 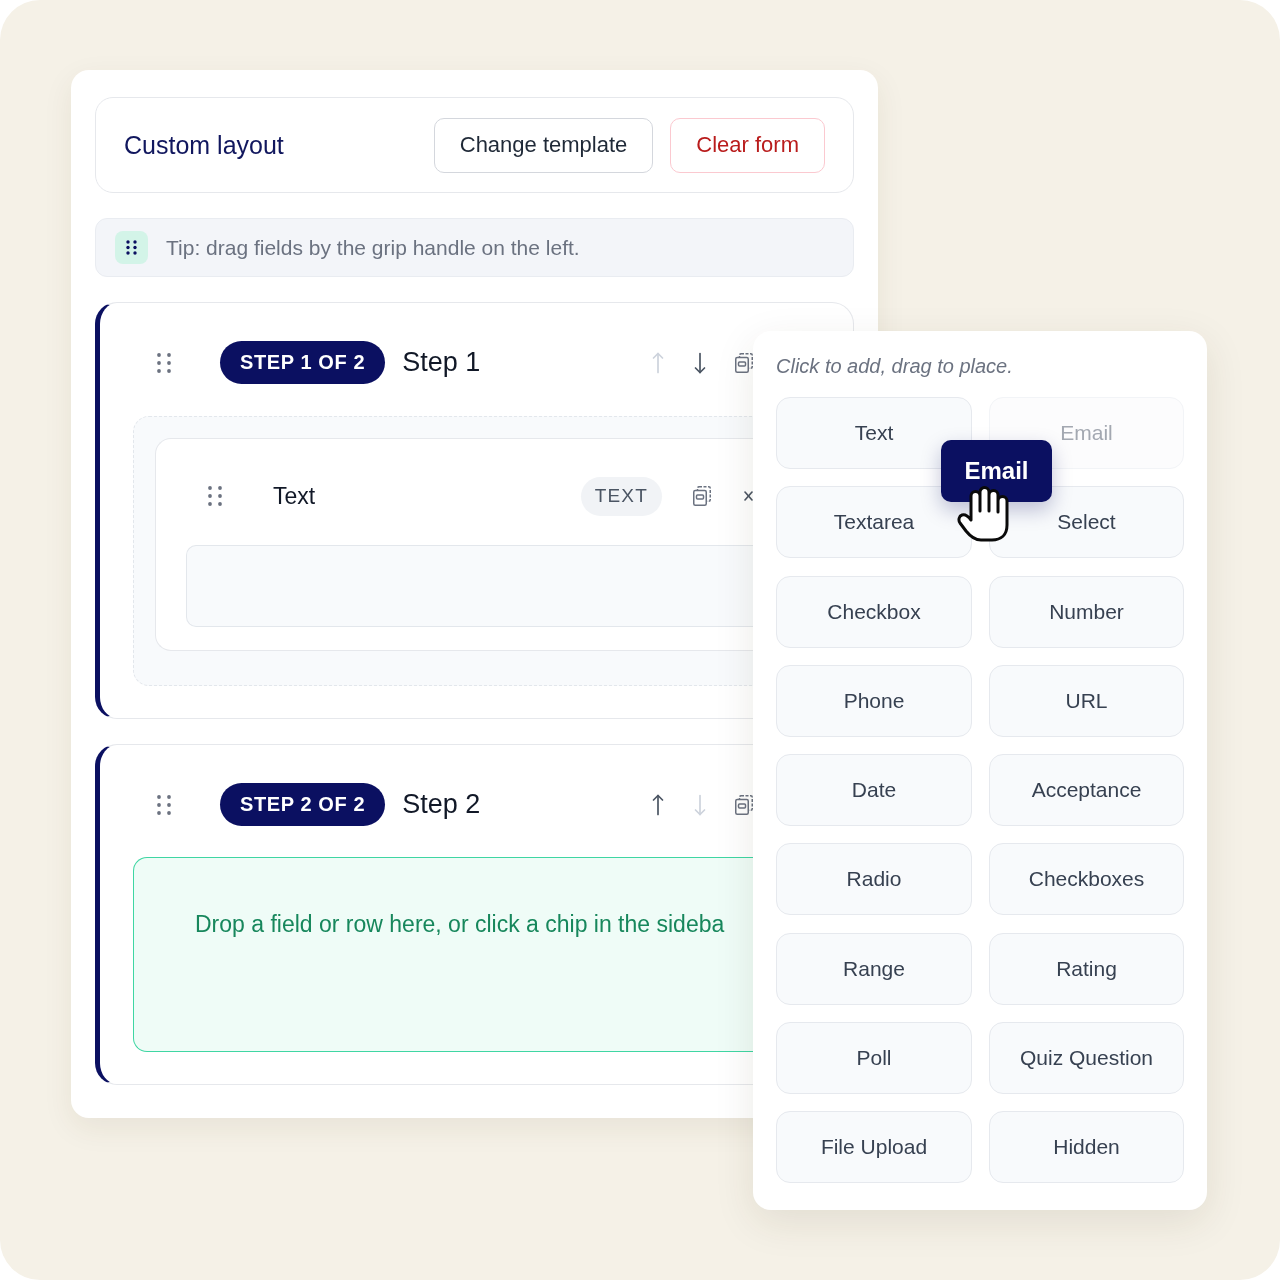 I want to click on field-label: Text, so click(x=294, y=496).